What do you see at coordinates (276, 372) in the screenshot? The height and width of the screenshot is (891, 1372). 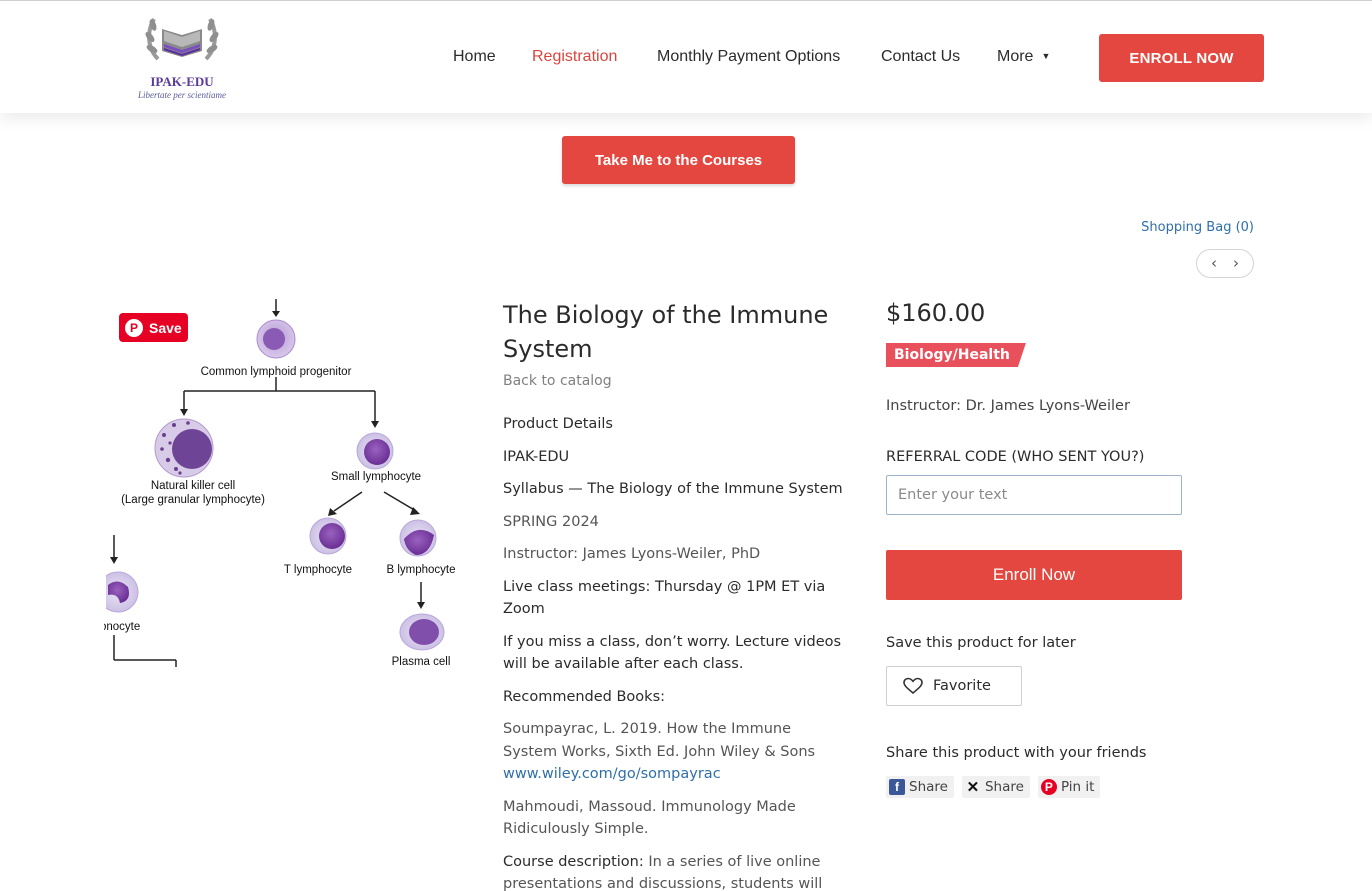 I see `label-common-lymphoid-progenitor: Common lymphoid progenitor` at bounding box center [276, 372].